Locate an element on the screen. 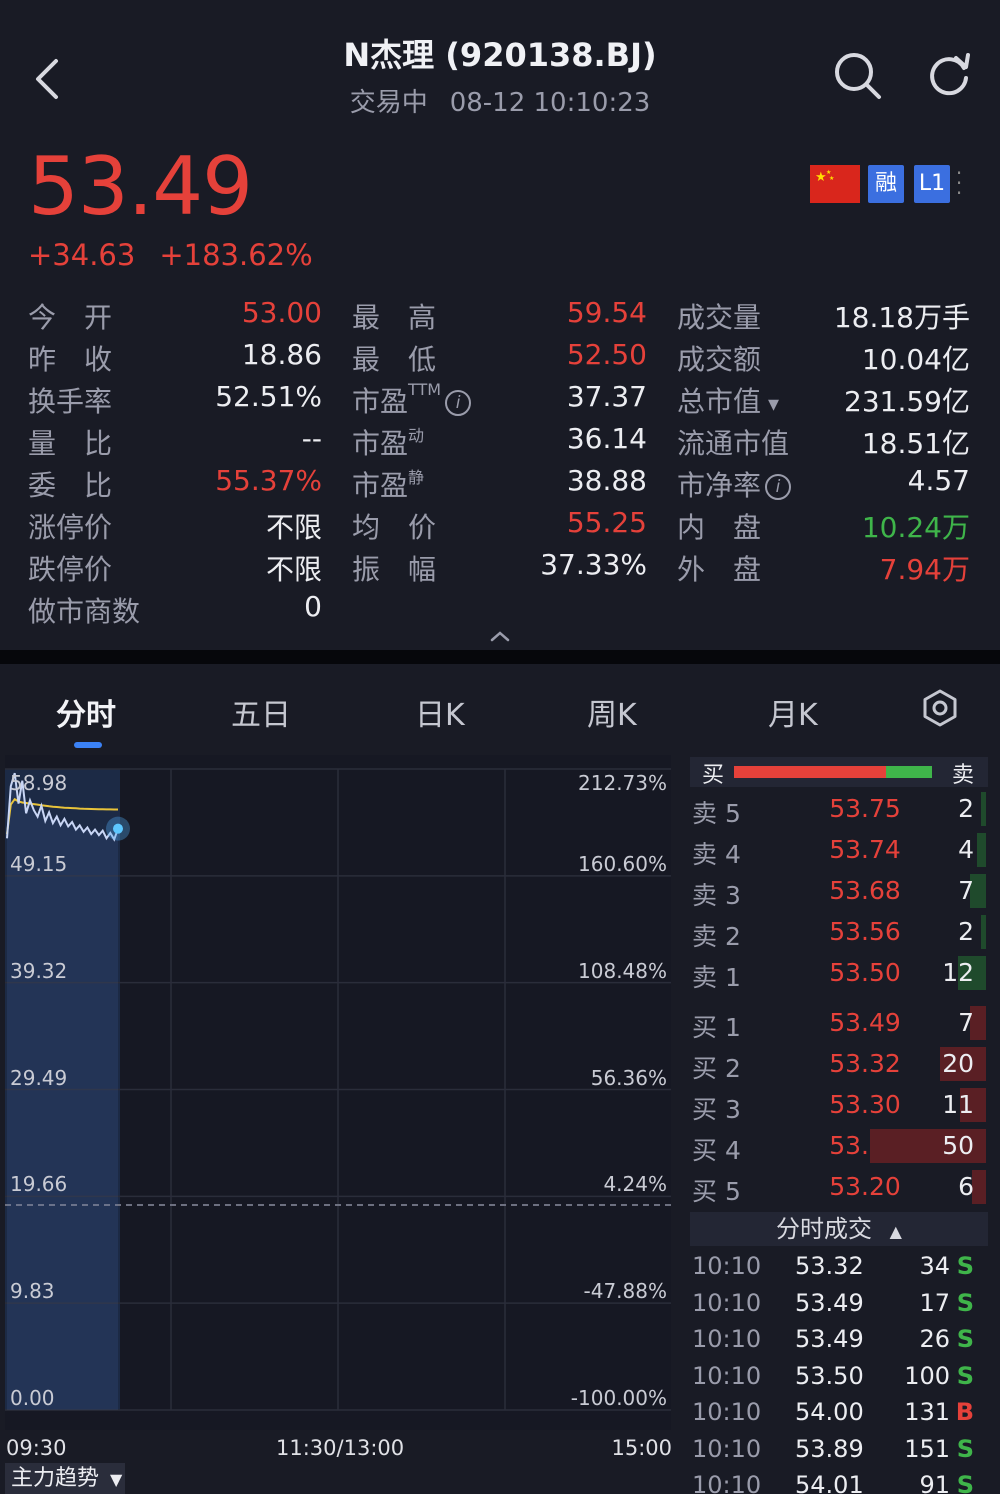 The image size is (1000, 1494). y-tick-percent: 56.36% is located at coordinates (628, 1077).